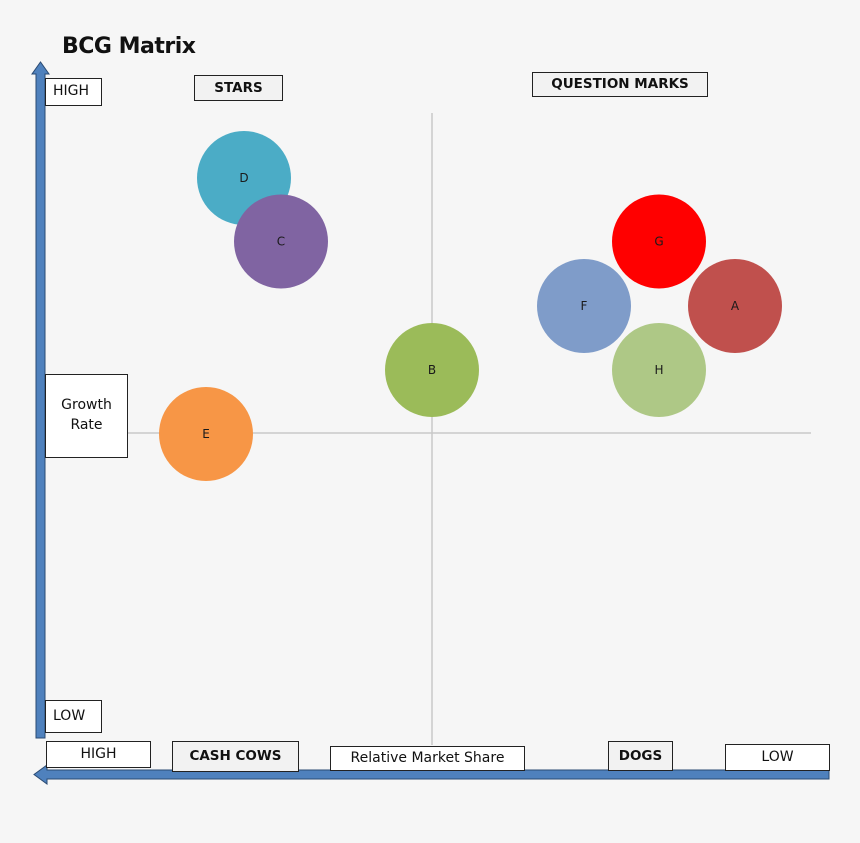 The height and width of the screenshot is (843, 860). What do you see at coordinates (235, 756) in the screenshot?
I see `quadrant-label-cash-cows: CASH COWS` at bounding box center [235, 756].